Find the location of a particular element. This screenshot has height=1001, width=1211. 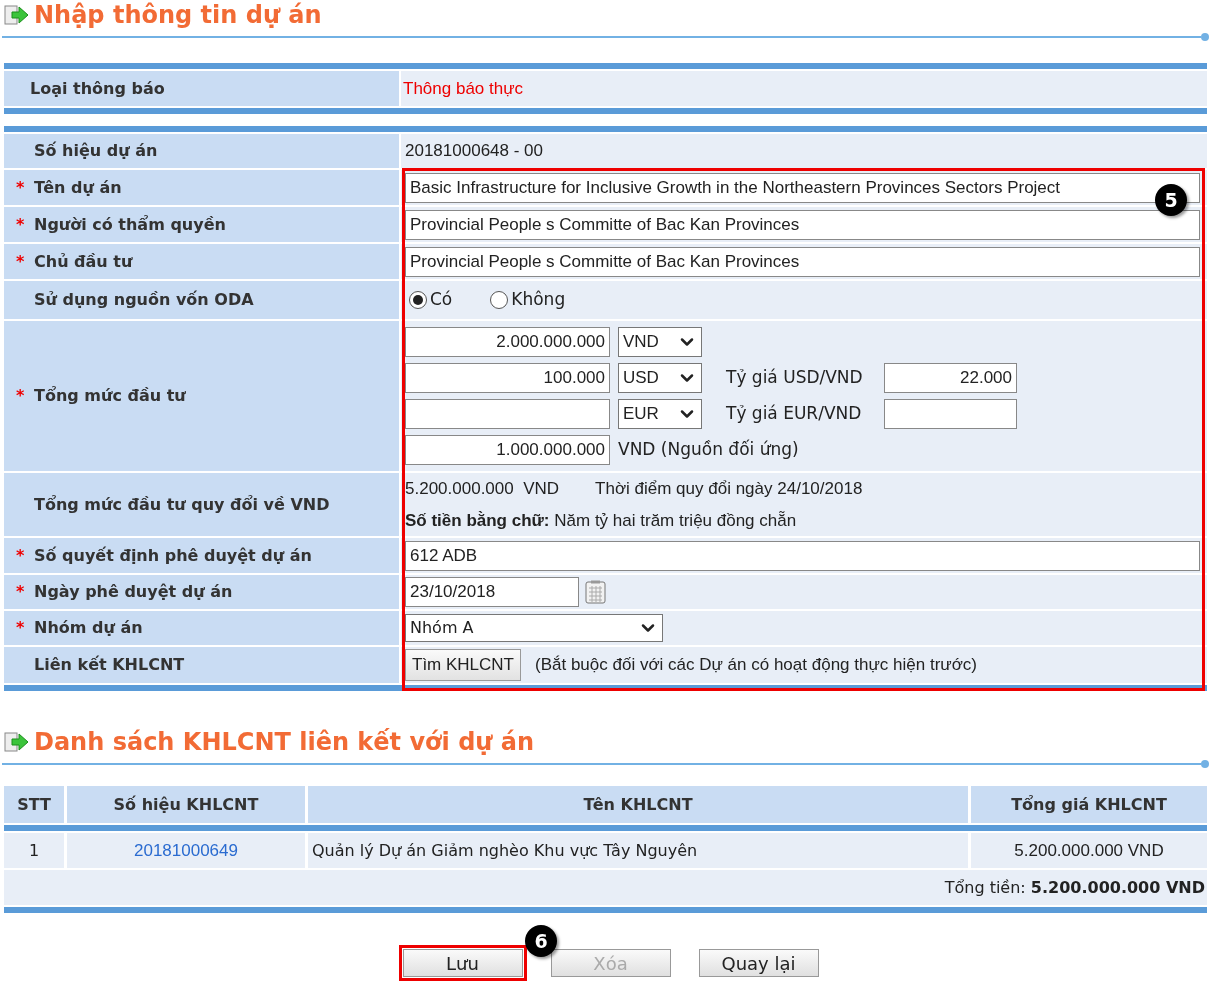

field-label: Ngày phê duyệt dự án is located at coordinates (133, 592).